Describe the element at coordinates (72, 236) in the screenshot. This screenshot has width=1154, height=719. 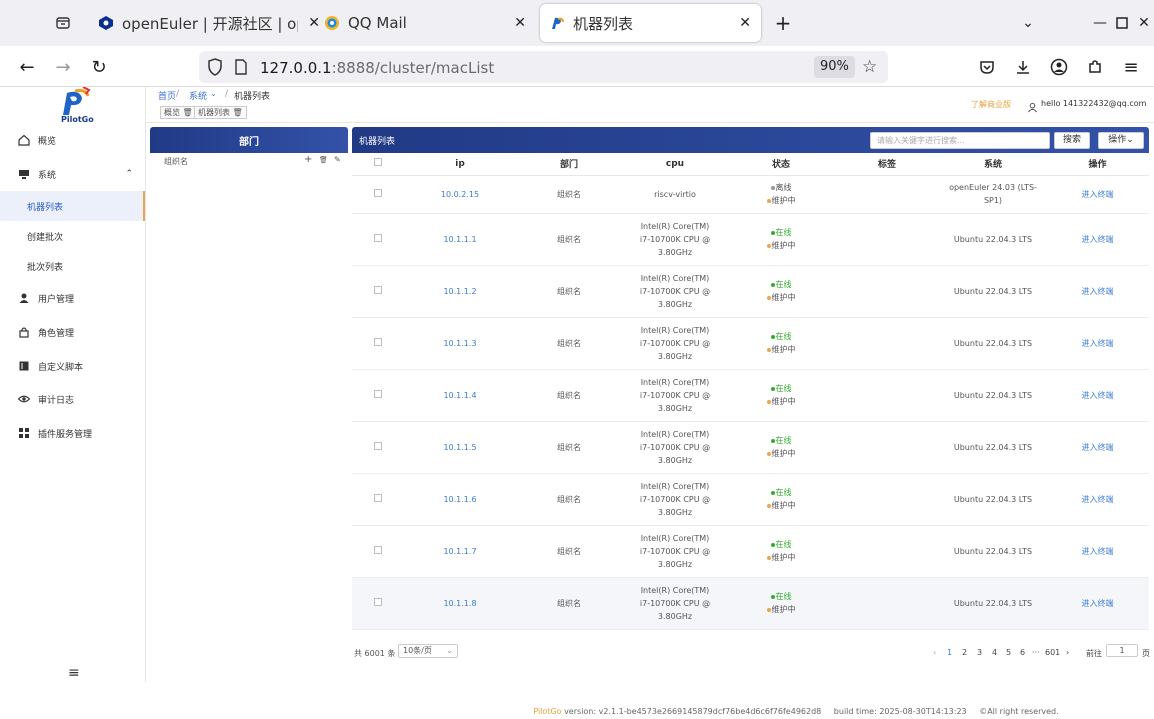
I see `sidebar-subitem-create-batch: 创建批次` at that location.